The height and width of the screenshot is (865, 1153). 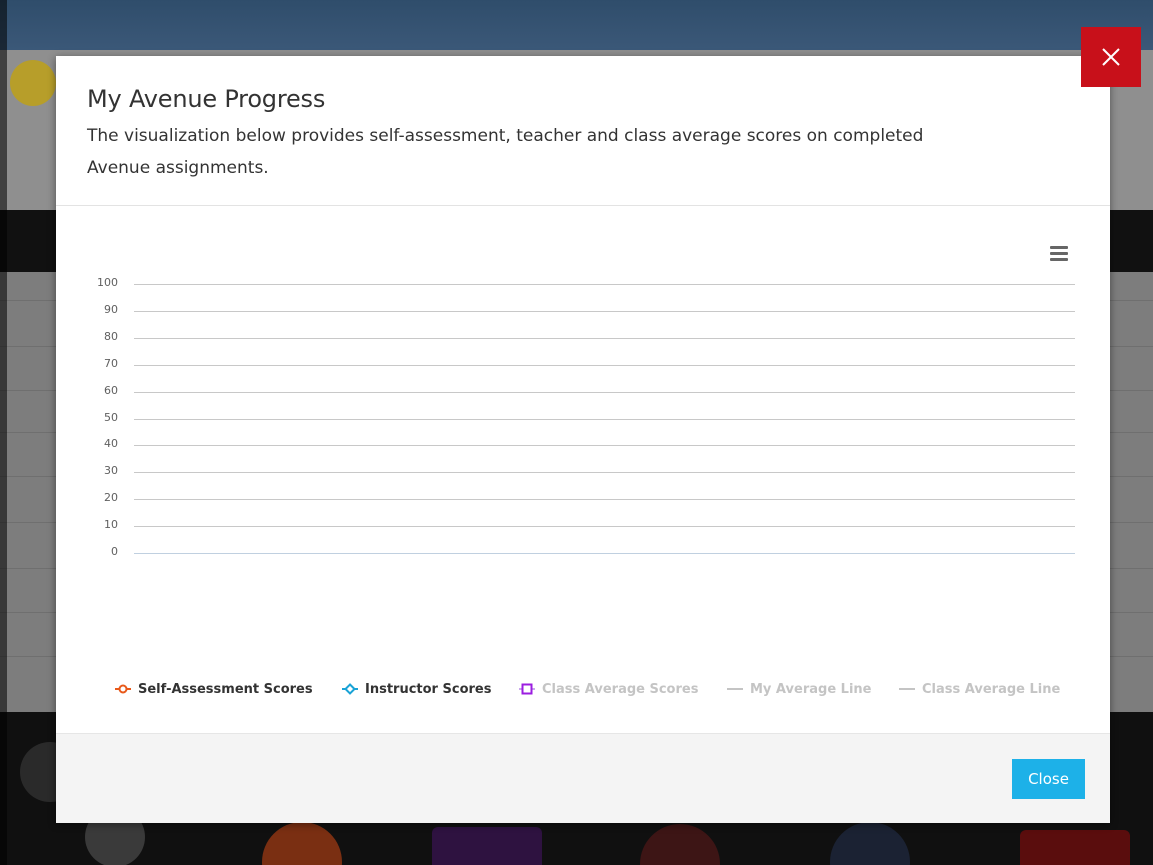 I want to click on y-tick-label: 80, so click(x=111, y=336).